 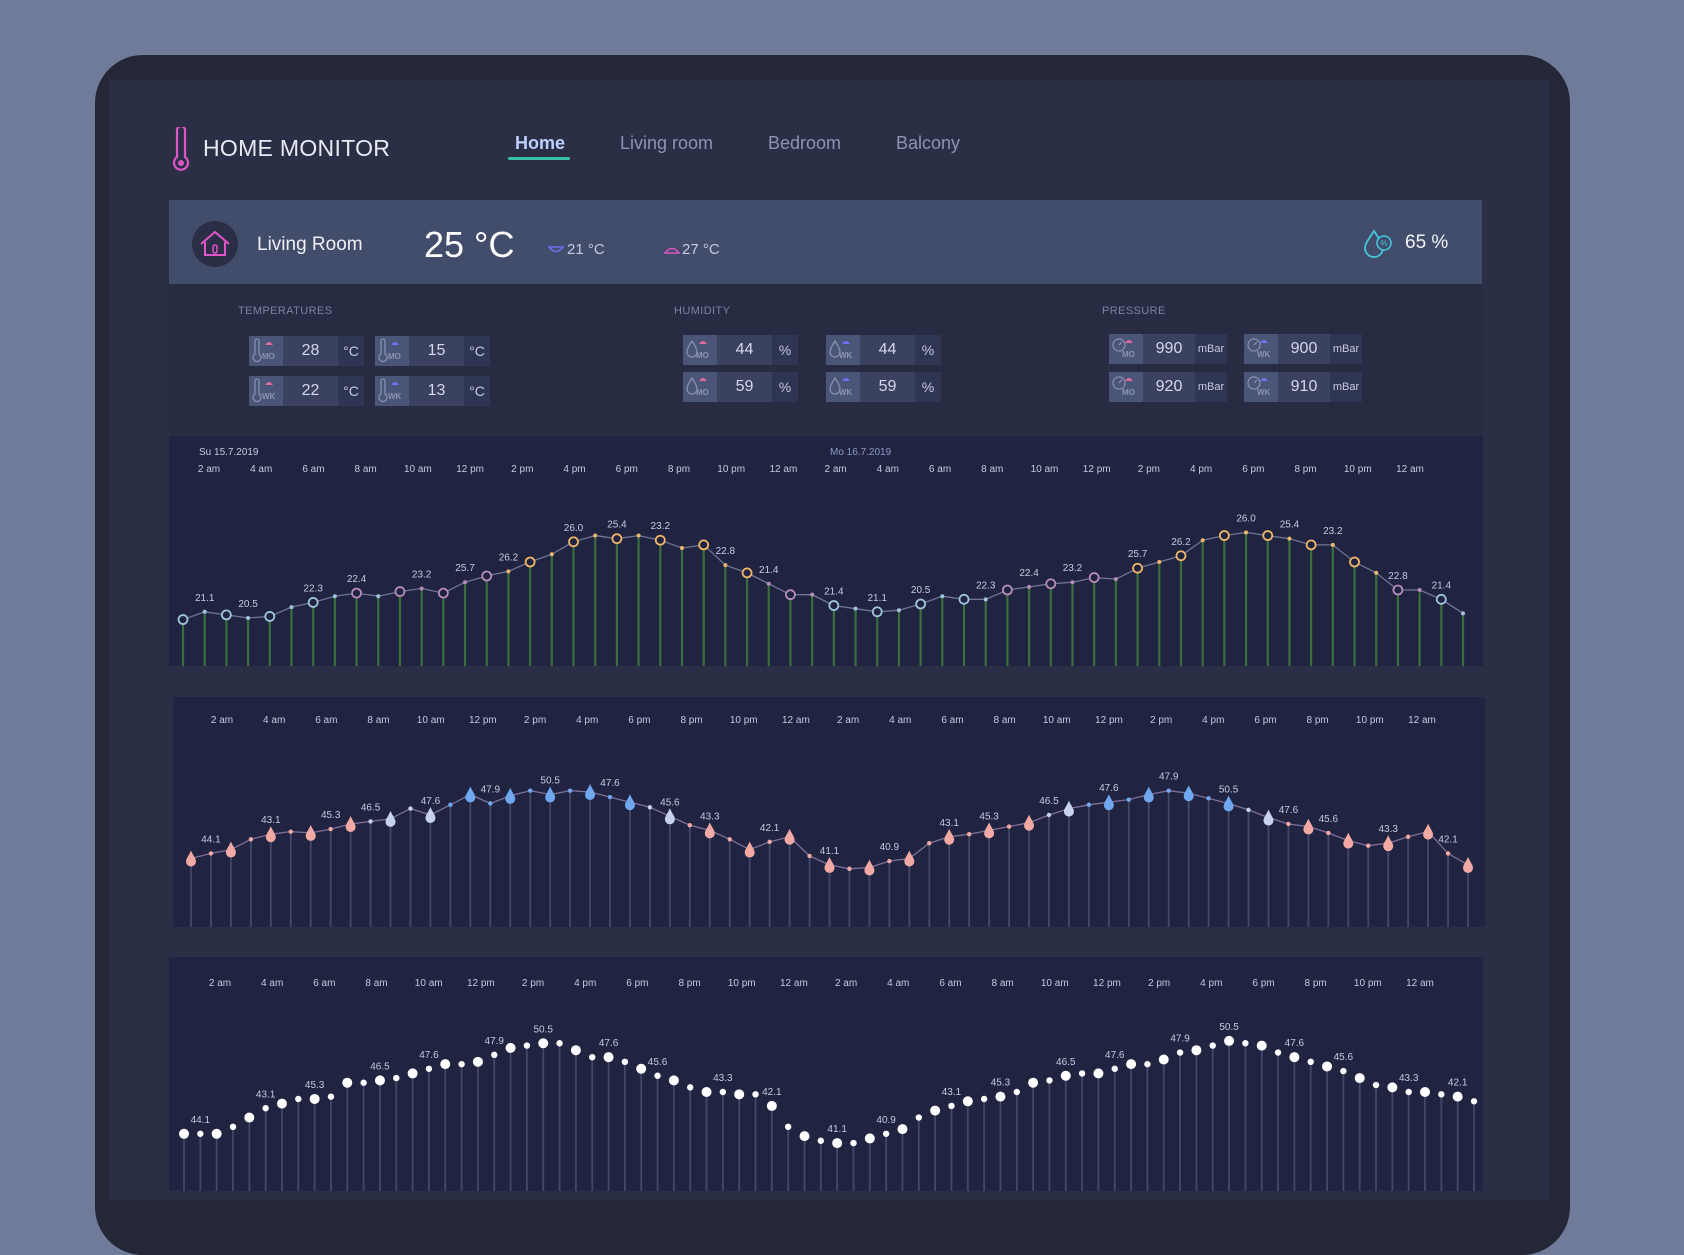 What do you see at coordinates (627, 469) in the screenshot?
I see `chart_data.0-x-tick: 6 pm` at bounding box center [627, 469].